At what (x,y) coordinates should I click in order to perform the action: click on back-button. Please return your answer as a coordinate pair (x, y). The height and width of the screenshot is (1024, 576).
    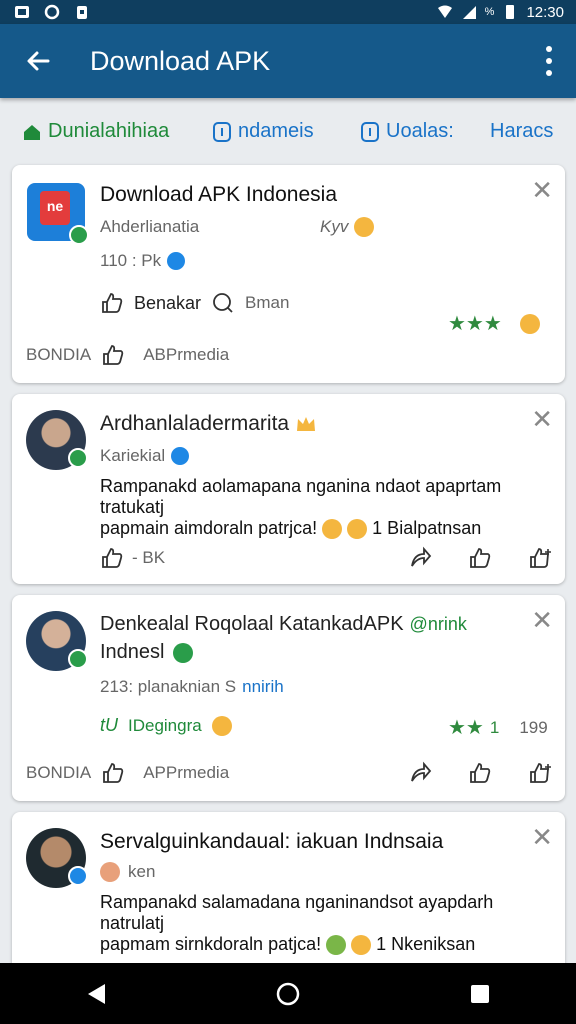
    Looking at the image, I should click on (38, 61).